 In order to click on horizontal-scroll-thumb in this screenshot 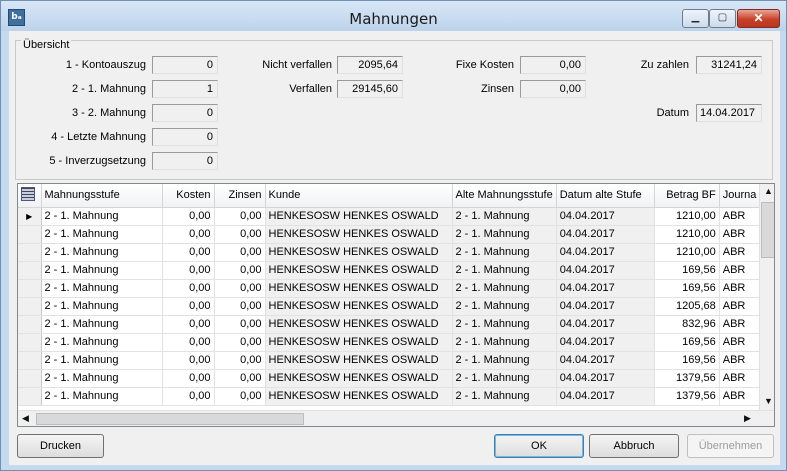, I will do `click(170, 419)`.